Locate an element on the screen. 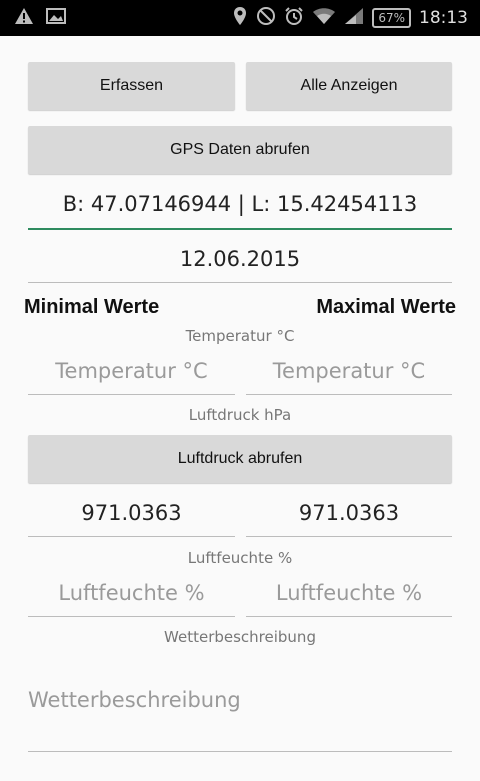  humidity-min-input: Luftfeuchte % is located at coordinates (131, 593).